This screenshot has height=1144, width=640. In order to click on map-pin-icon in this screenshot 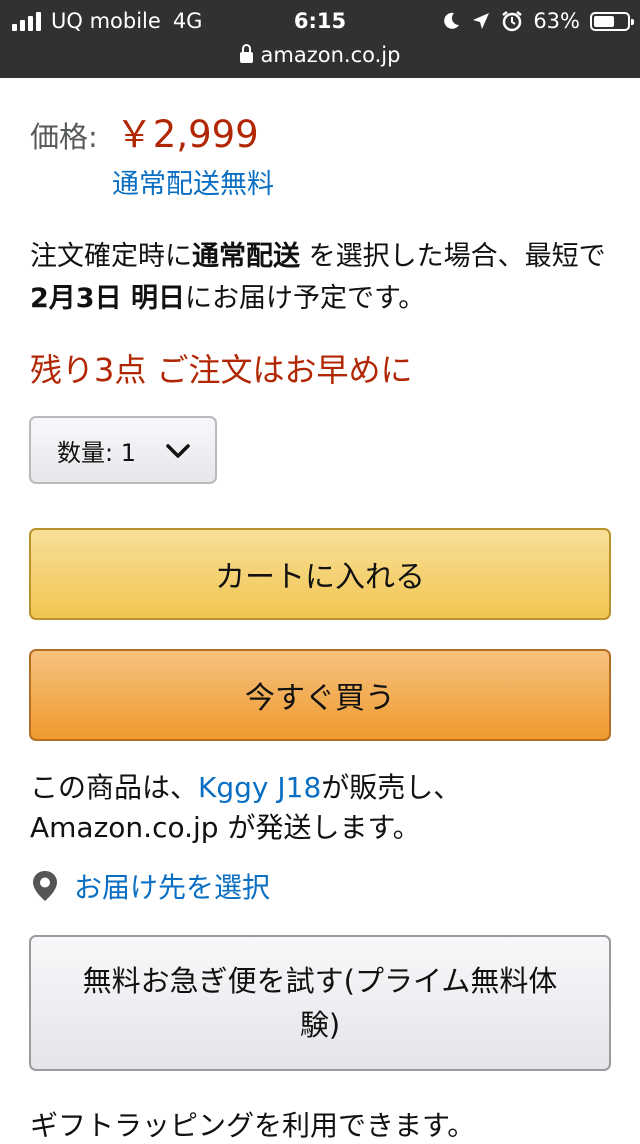, I will do `click(45, 886)`.